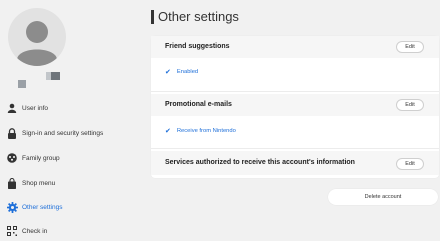  Describe the element at coordinates (206, 131) in the screenshot. I see `setting-value: Receive from Nintendo` at that location.